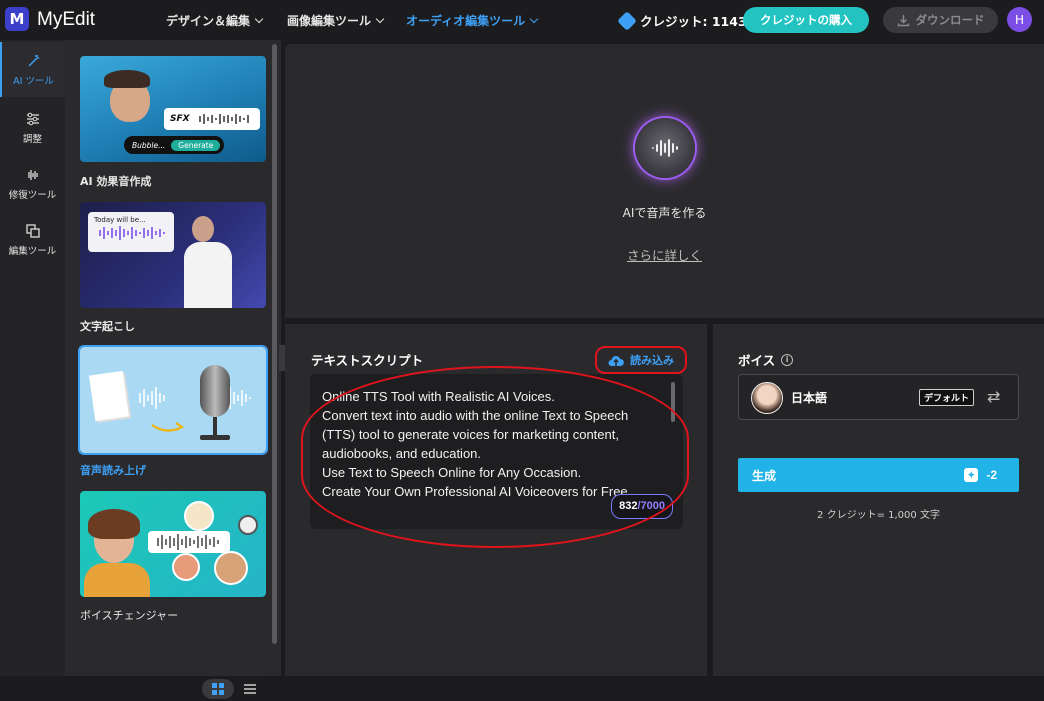  What do you see at coordinates (806, 20) in the screenshot?
I see `buy-credits-button: クレジットの購入` at bounding box center [806, 20].